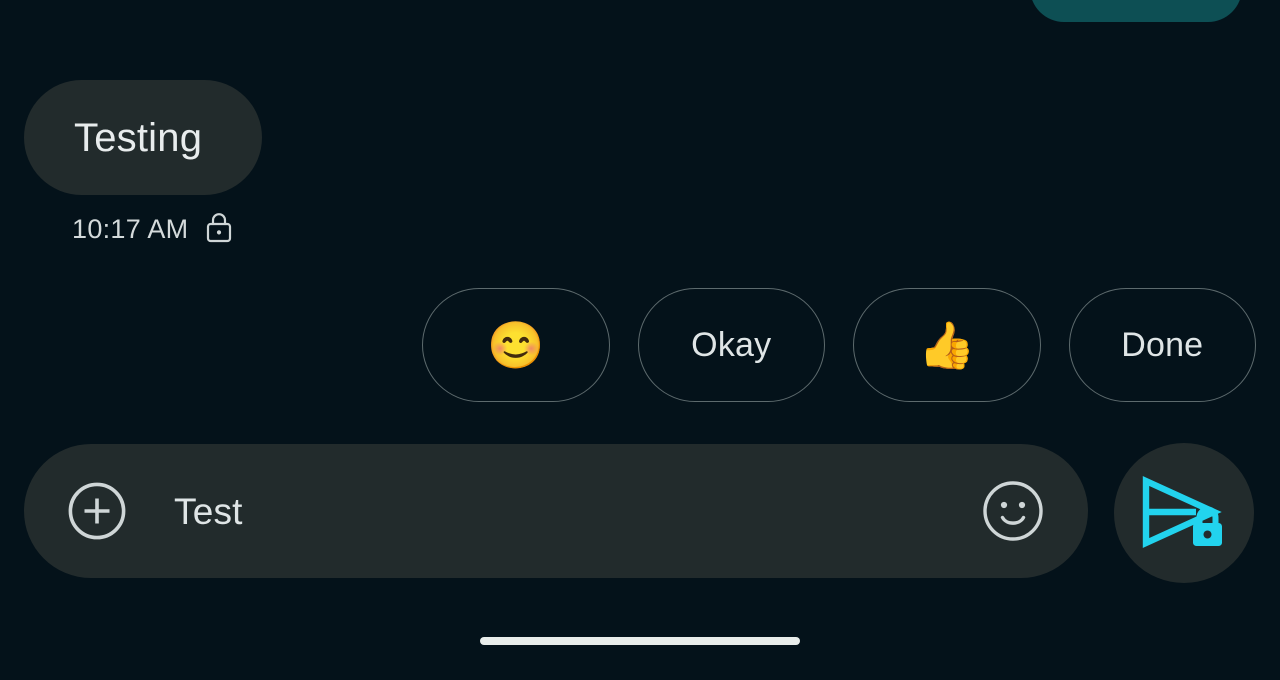 The width and height of the screenshot is (1280, 680). I want to click on outgoing-message-bubble, so click(1136, 11).